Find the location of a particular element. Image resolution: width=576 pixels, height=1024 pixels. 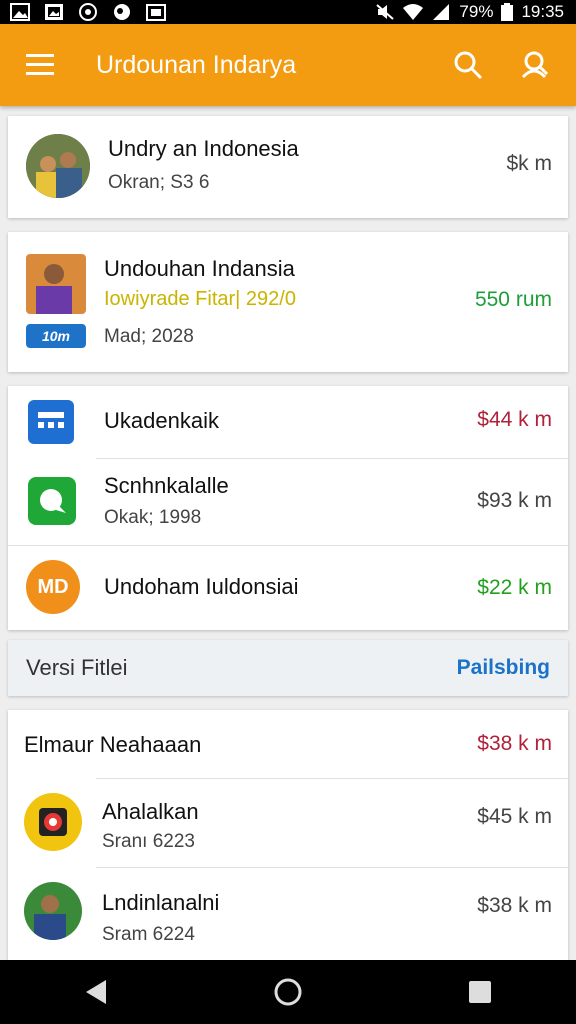

item-title: Lndinlanalni is located at coordinates (161, 902).